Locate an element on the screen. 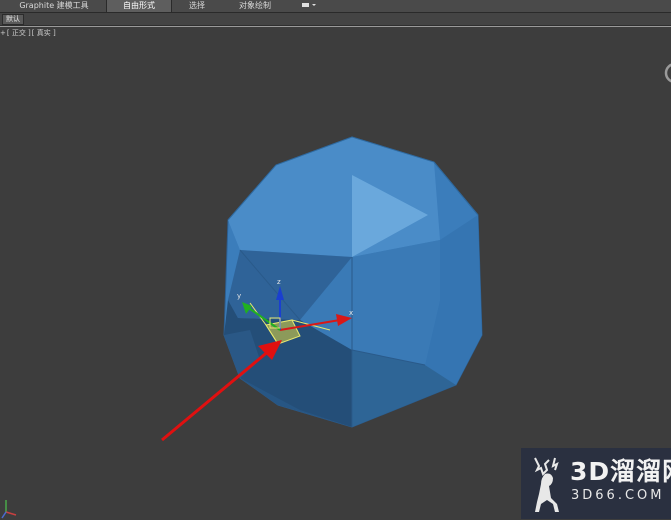 This screenshot has width=671, height=520. gizmo-y-label: y is located at coordinates (239, 296).